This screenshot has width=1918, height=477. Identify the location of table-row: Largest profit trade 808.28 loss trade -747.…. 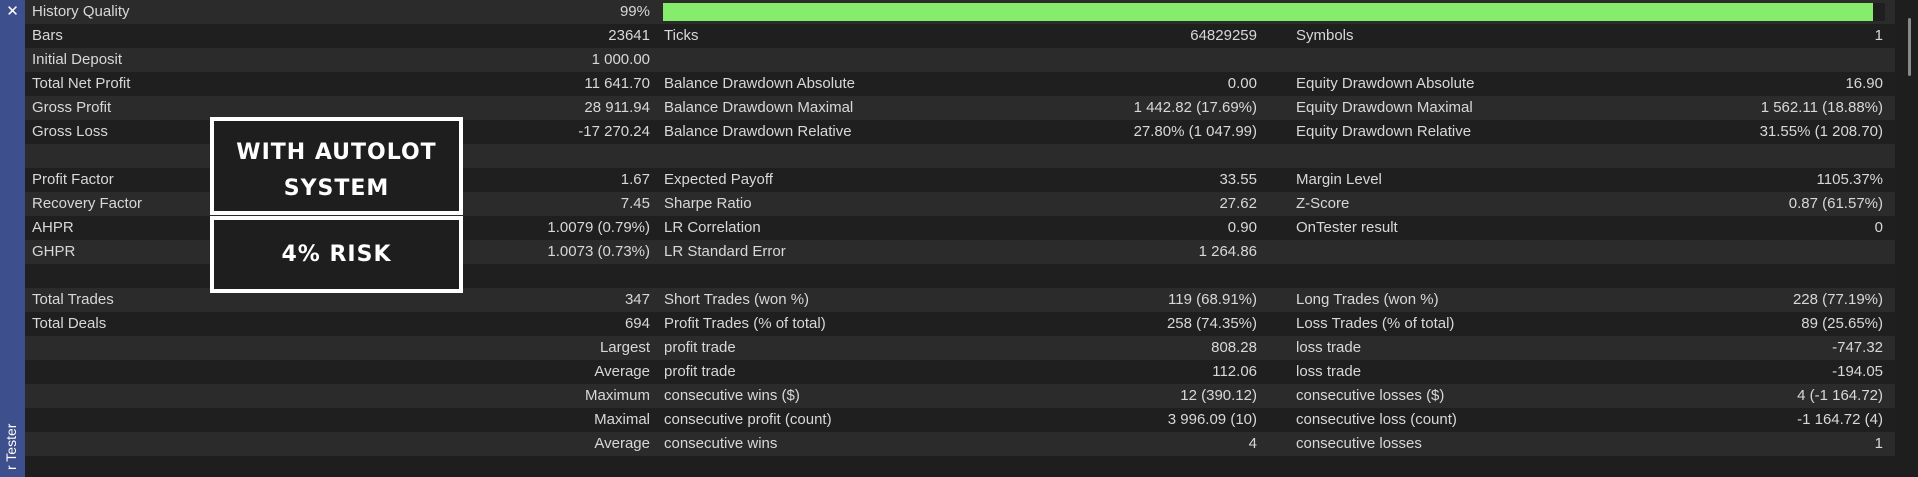
(960, 348).